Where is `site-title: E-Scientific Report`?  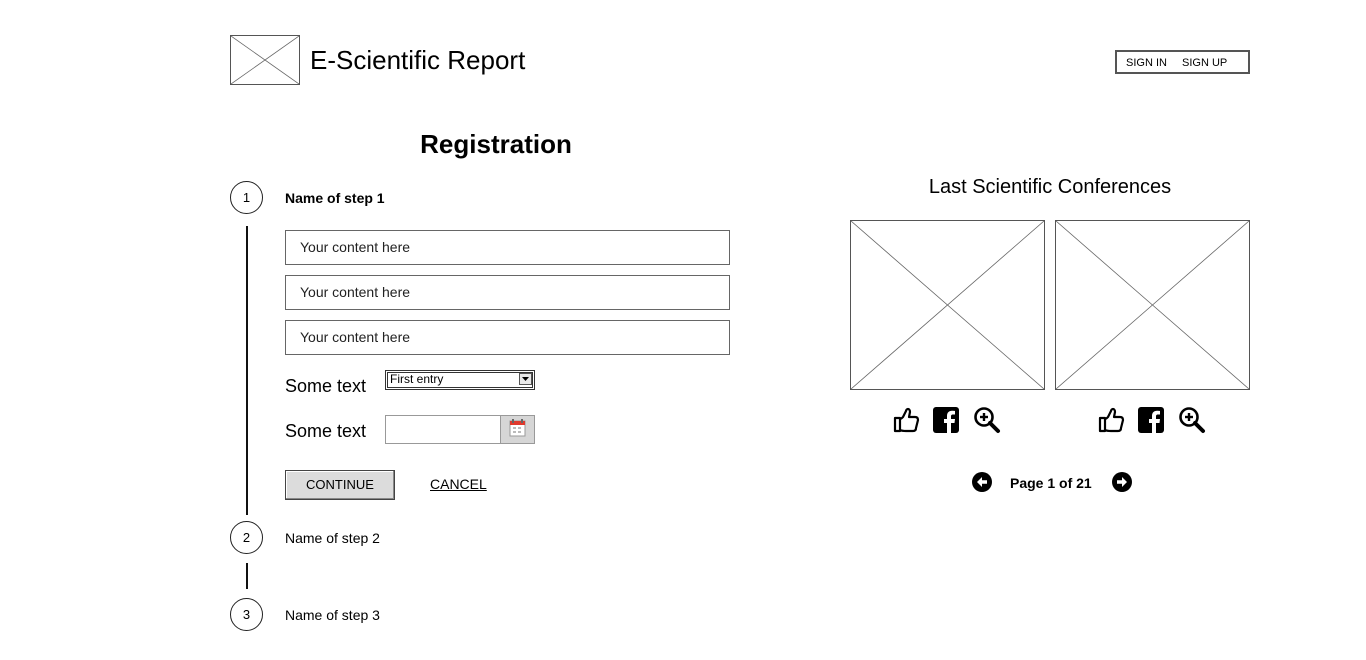 site-title: E-Scientific Report is located at coordinates (418, 60).